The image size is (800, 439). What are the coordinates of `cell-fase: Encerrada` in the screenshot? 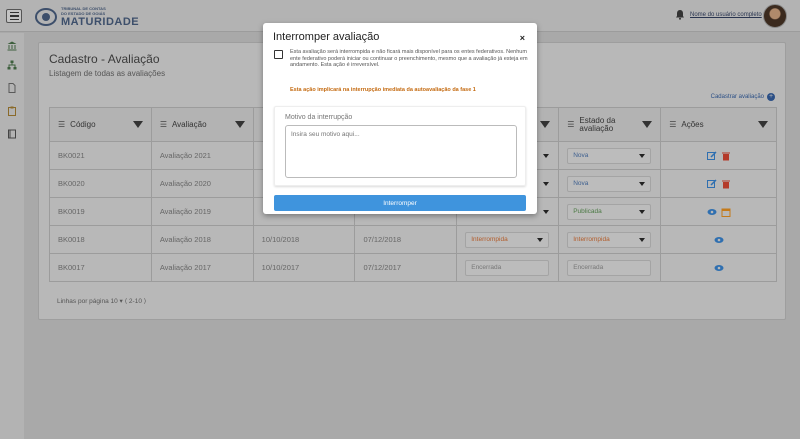 It's located at (508, 267).